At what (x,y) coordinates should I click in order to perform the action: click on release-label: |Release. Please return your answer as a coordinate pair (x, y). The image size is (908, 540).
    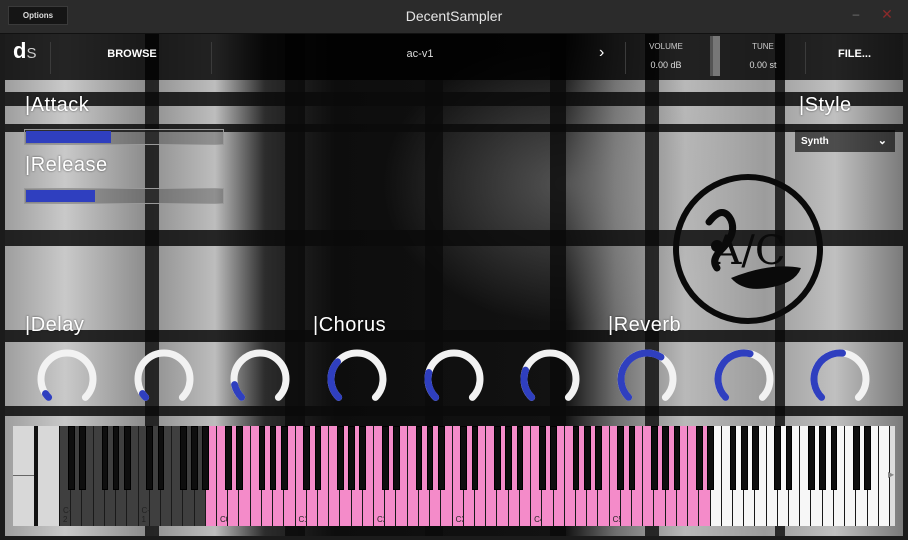
    Looking at the image, I should click on (66, 165).